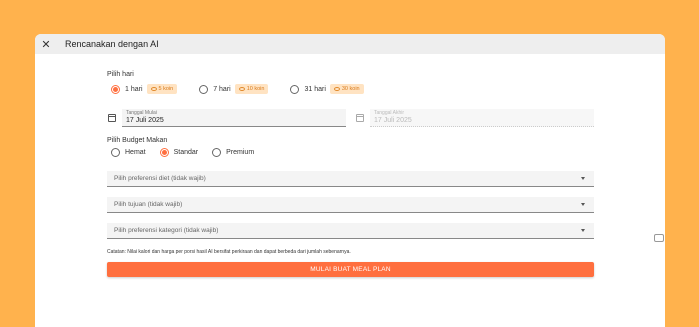  I want to click on days-label: Pilih hari, so click(120, 74).